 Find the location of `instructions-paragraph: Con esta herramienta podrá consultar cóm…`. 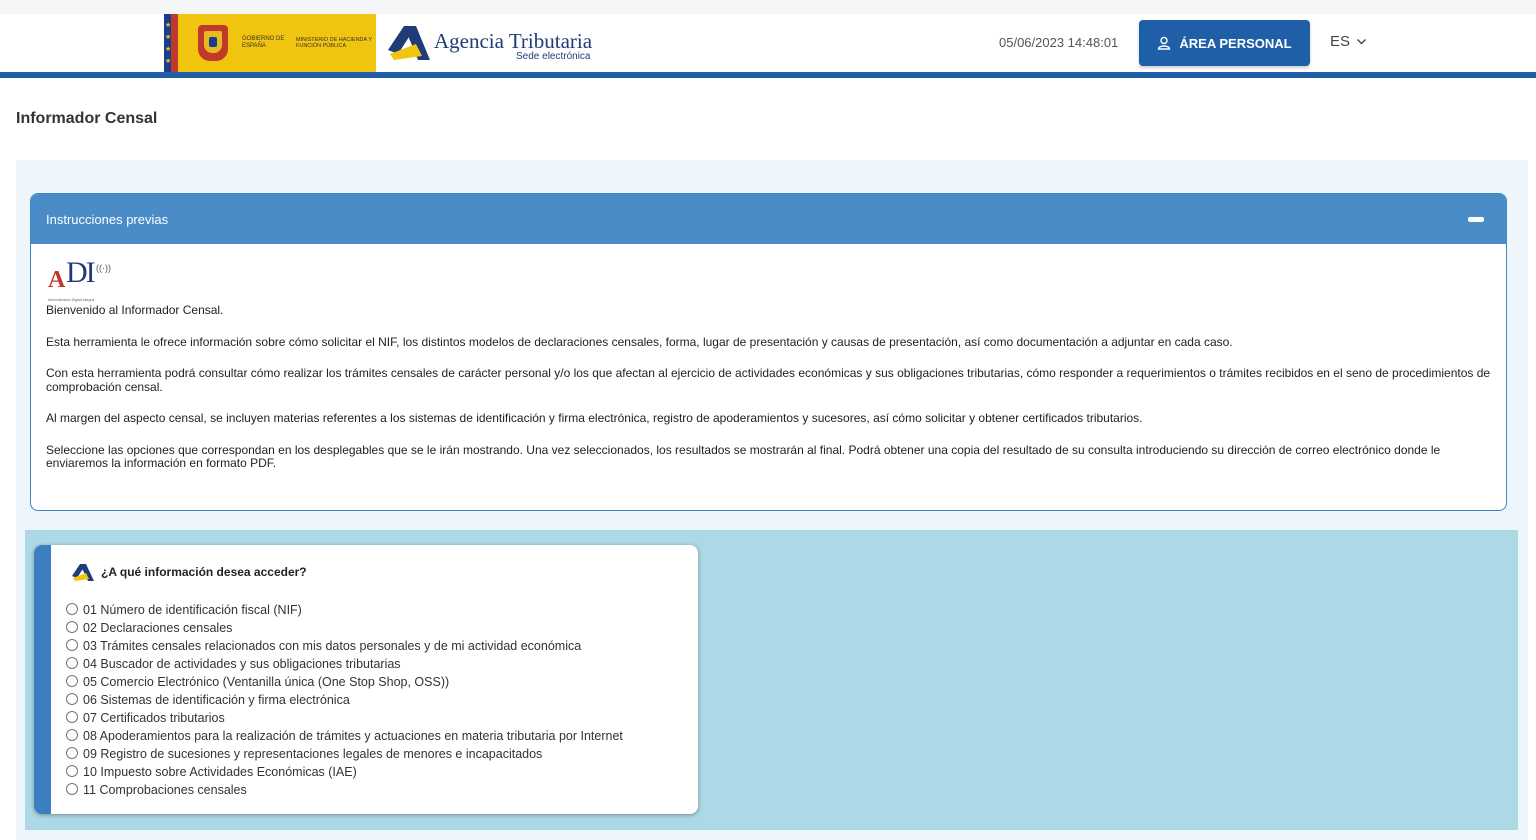

instructions-paragraph: Con esta herramienta podrá consultar cóm… is located at coordinates (768, 380).